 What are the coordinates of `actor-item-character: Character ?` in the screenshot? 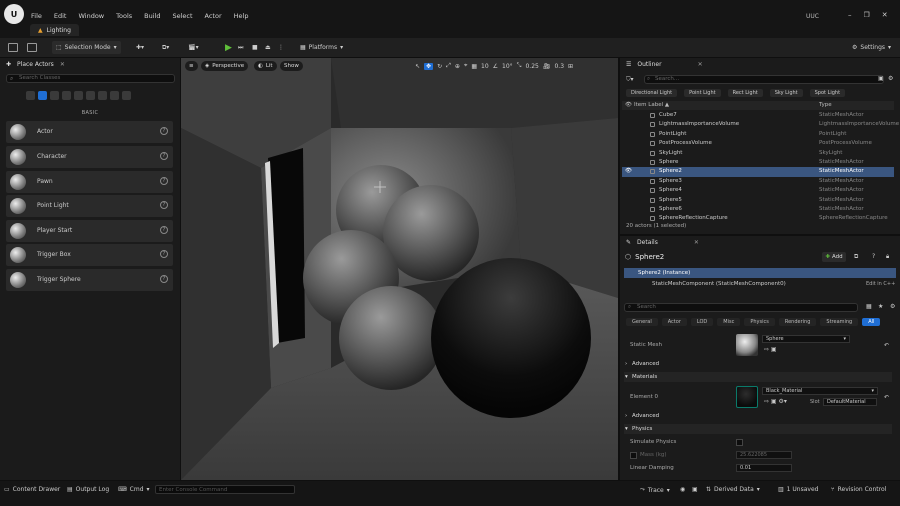 It's located at (89, 157).